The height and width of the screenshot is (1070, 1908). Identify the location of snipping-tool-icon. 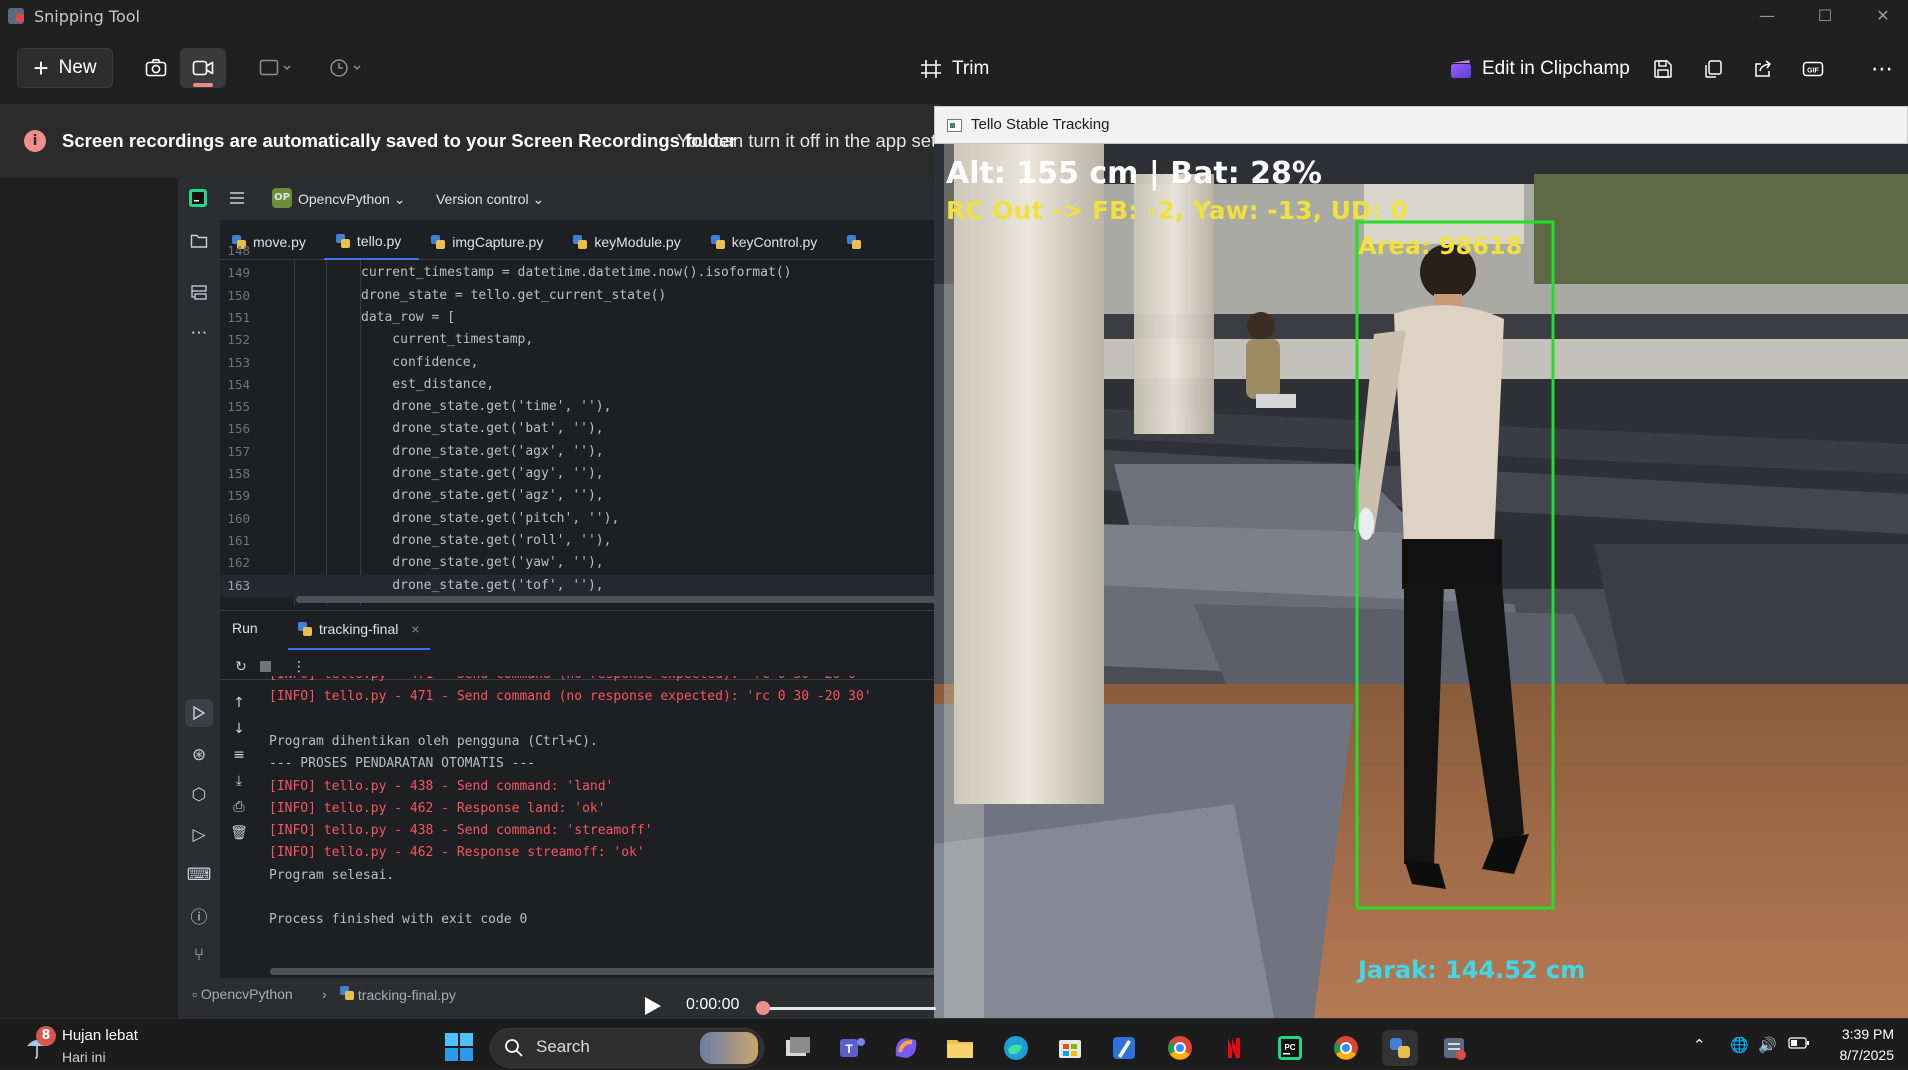
(16, 16).